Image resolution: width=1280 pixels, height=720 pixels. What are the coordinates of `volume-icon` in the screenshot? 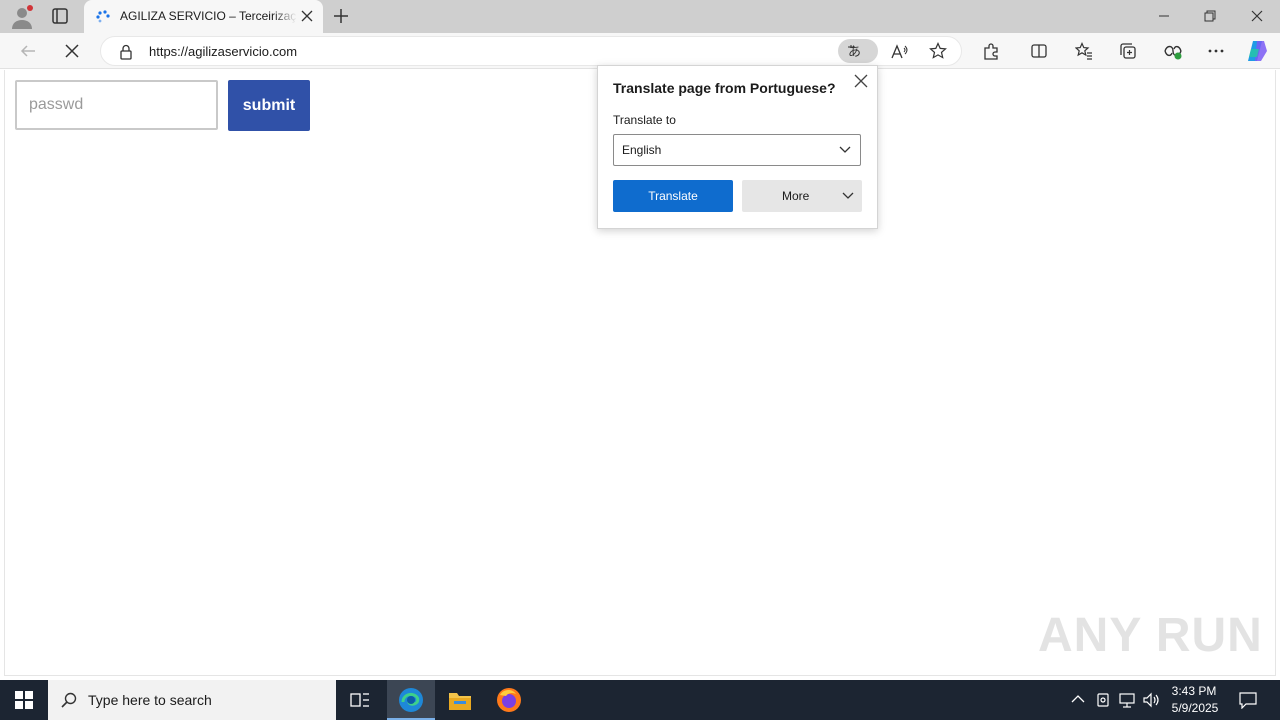 It's located at (1151, 700).